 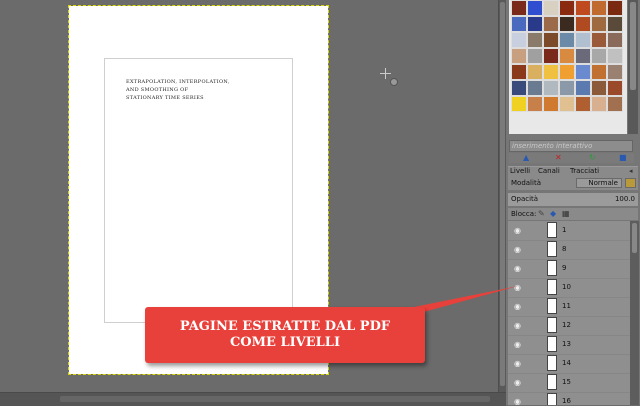 What do you see at coordinates (165, 98) in the screenshot?
I see `title-line-3: STATIONARY TIME SERIES` at bounding box center [165, 98].